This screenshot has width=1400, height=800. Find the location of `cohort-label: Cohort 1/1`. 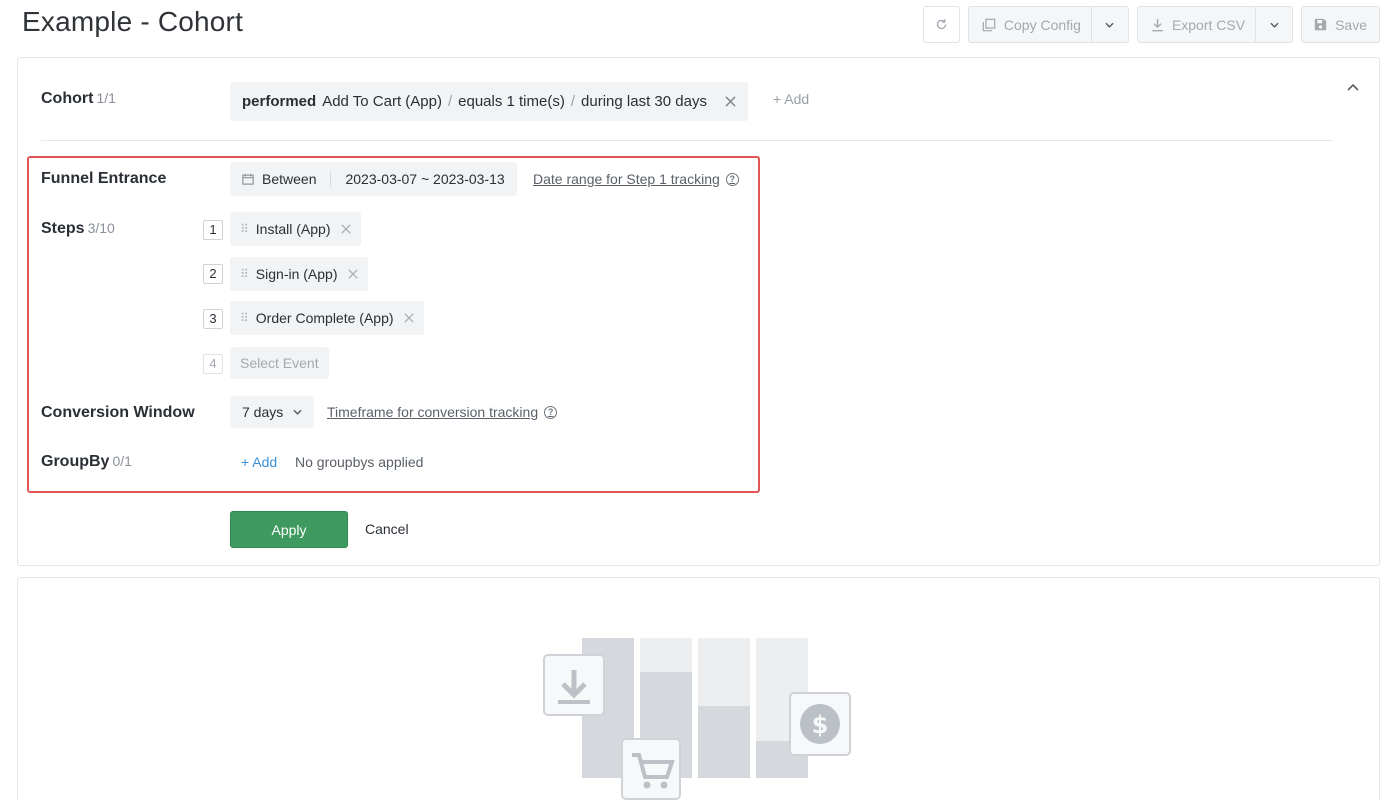

cohort-label: Cohort 1/1 is located at coordinates (78, 99).